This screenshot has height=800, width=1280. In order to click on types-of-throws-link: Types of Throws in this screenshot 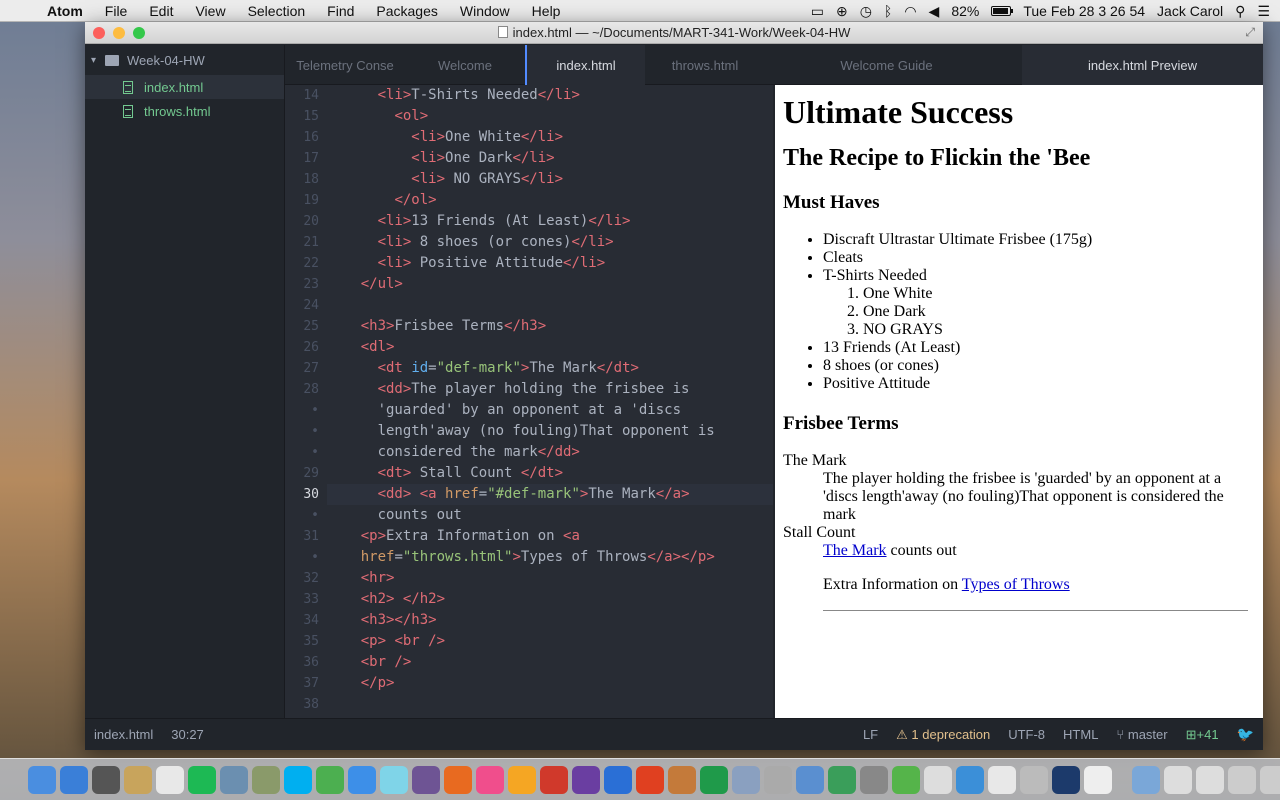, I will do `click(1016, 584)`.